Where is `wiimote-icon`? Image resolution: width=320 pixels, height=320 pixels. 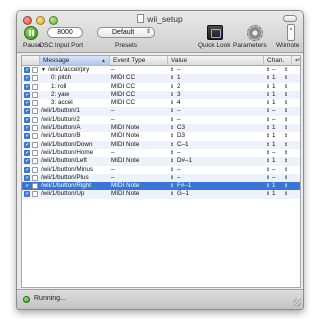
wiimote-icon is located at coordinates (291, 32).